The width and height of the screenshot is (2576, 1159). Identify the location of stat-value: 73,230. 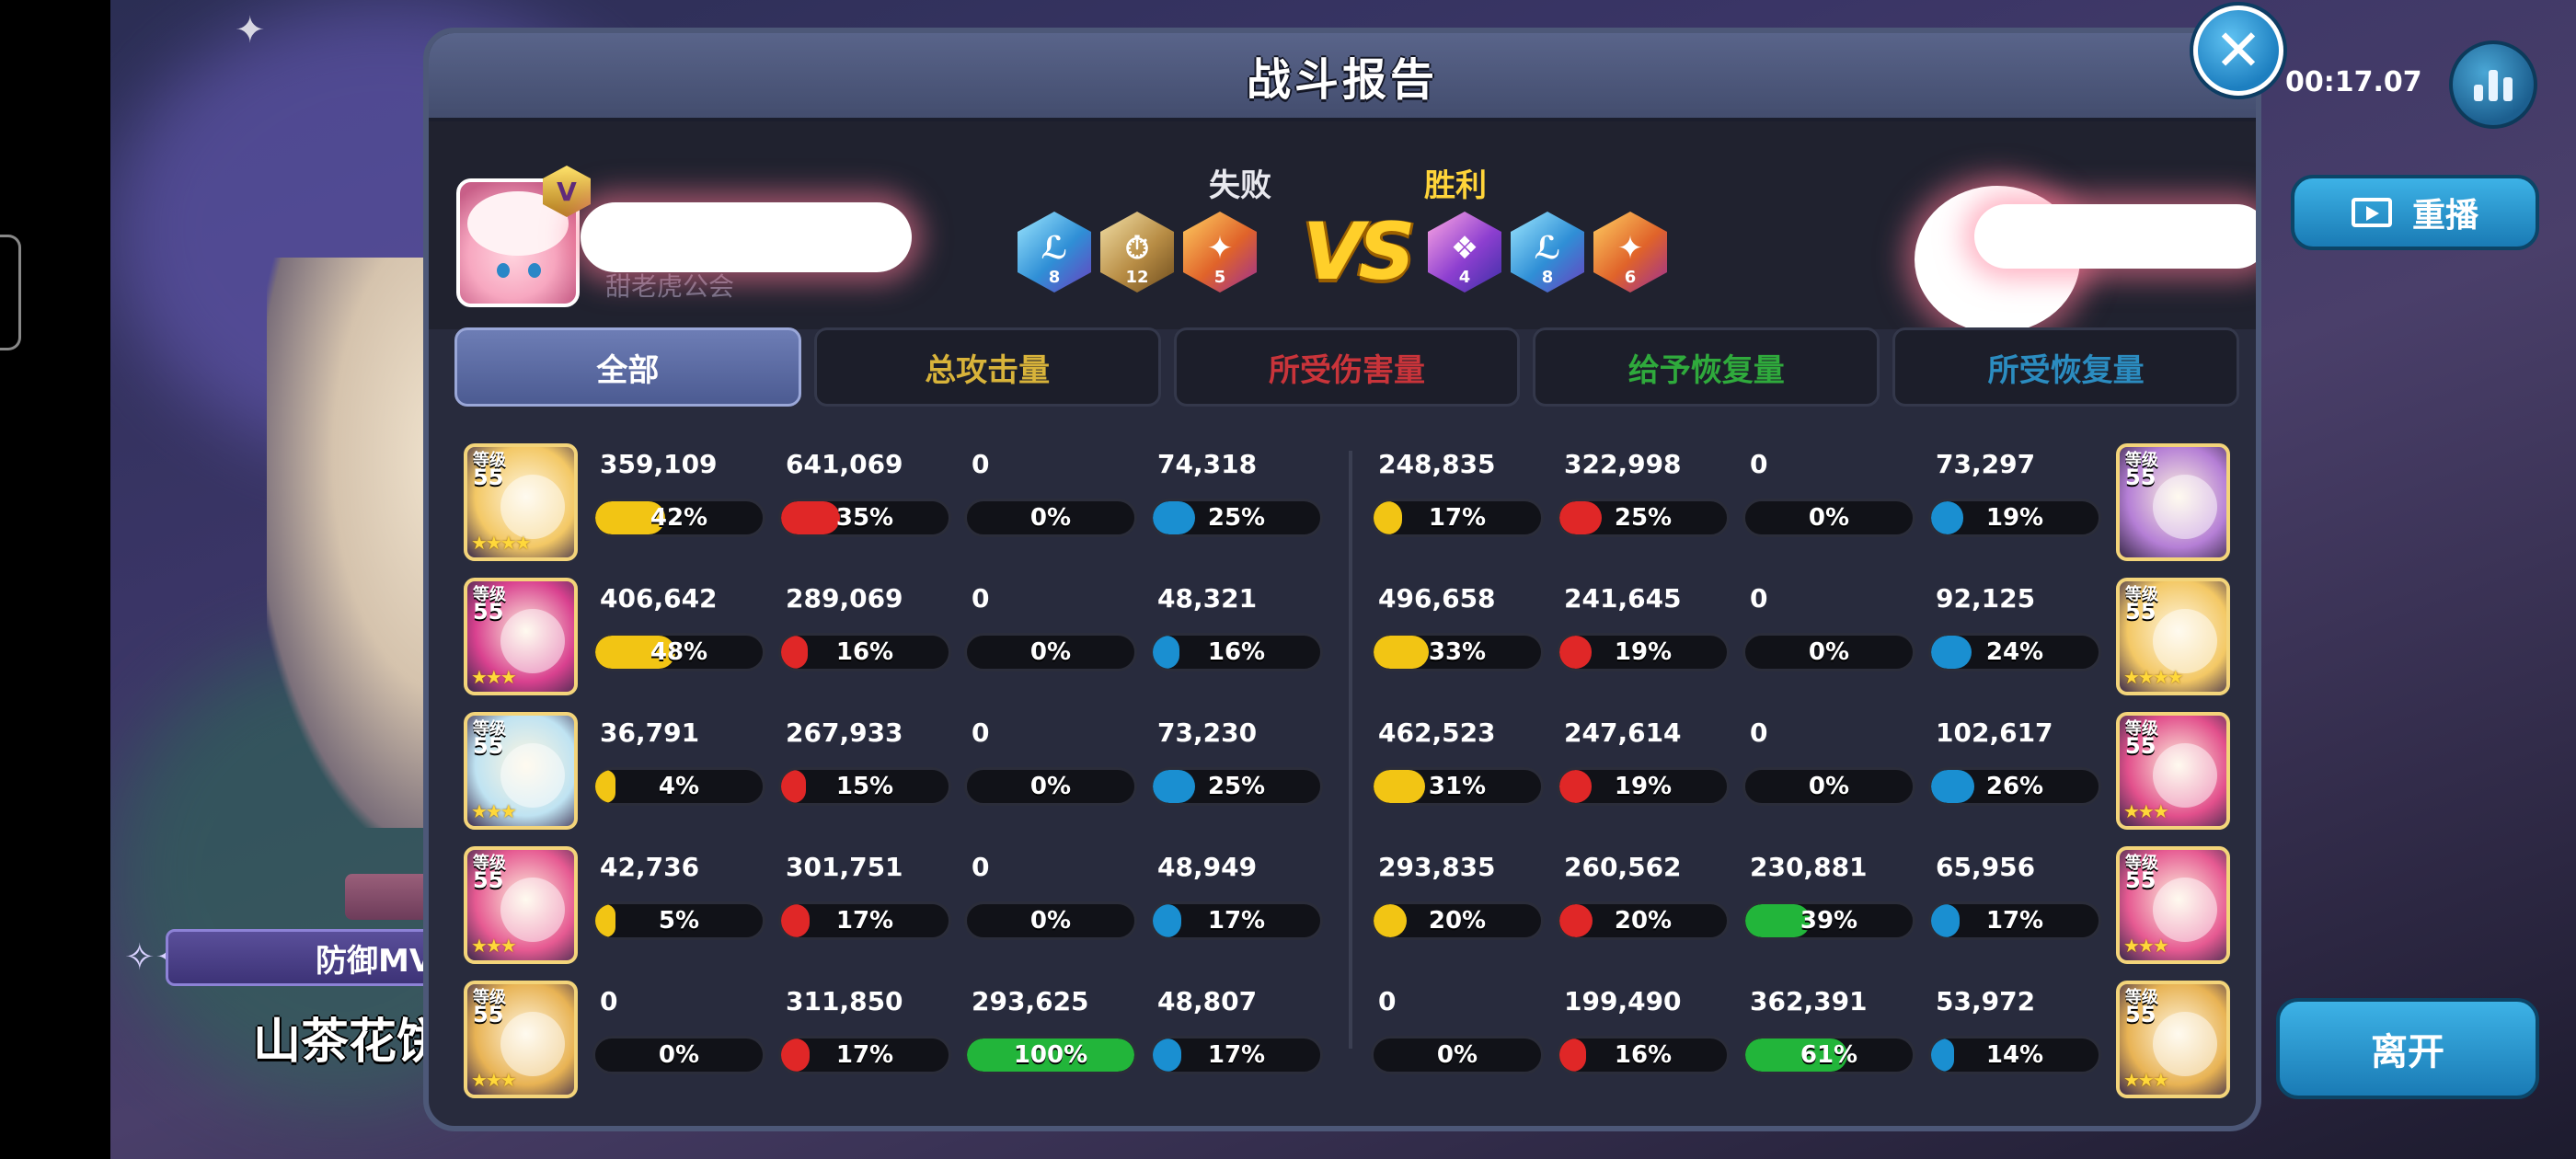
(1207, 732).